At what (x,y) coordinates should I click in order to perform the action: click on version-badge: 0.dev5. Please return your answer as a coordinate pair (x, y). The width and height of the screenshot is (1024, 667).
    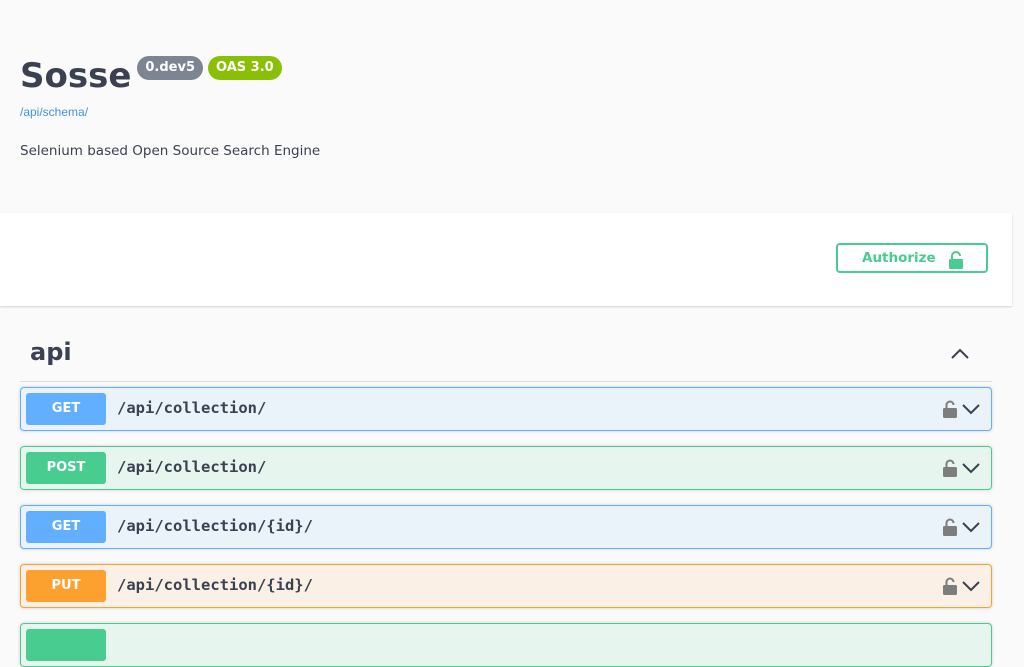
    Looking at the image, I should click on (170, 68).